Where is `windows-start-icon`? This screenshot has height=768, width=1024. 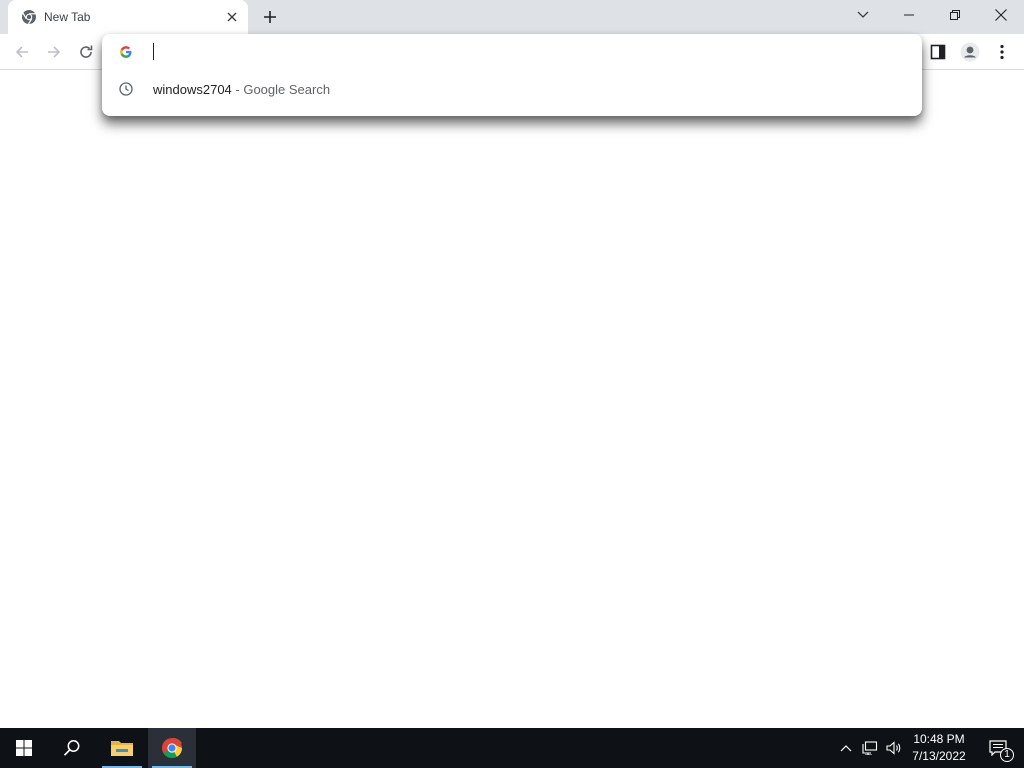 windows-start-icon is located at coordinates (24, 748).